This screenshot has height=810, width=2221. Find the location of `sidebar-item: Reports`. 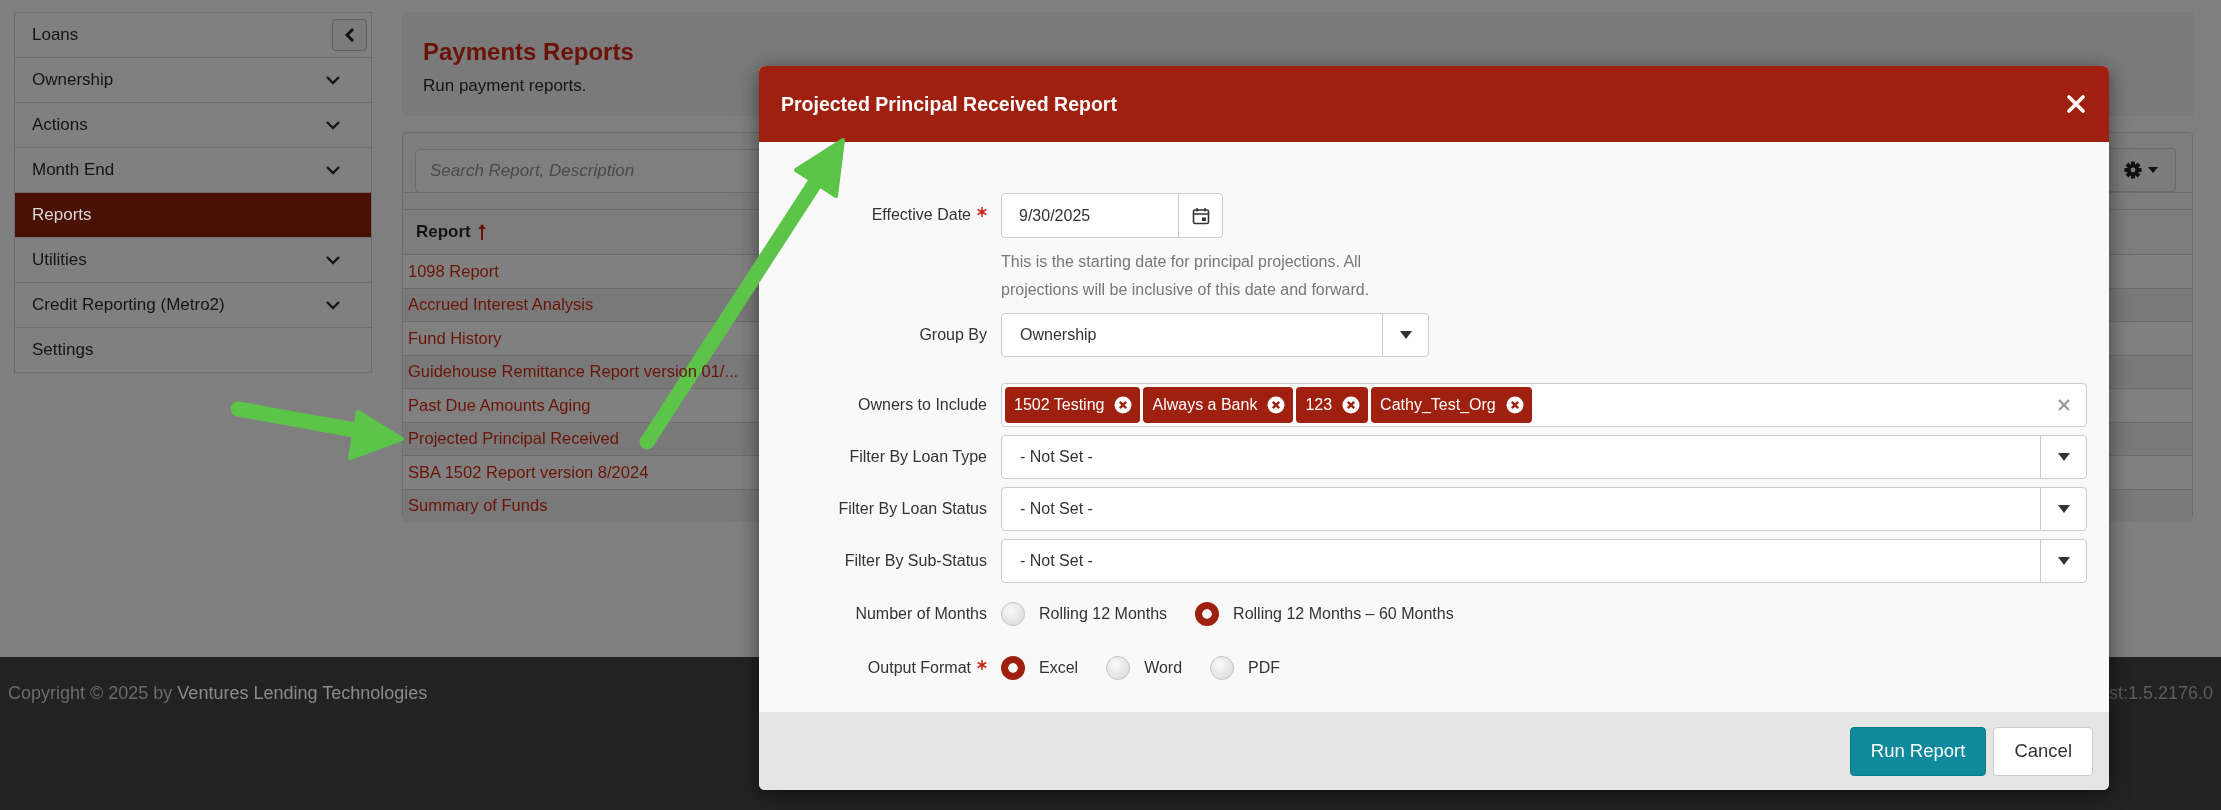

sidebar-item: Reports is located at coordinates (193, 214).